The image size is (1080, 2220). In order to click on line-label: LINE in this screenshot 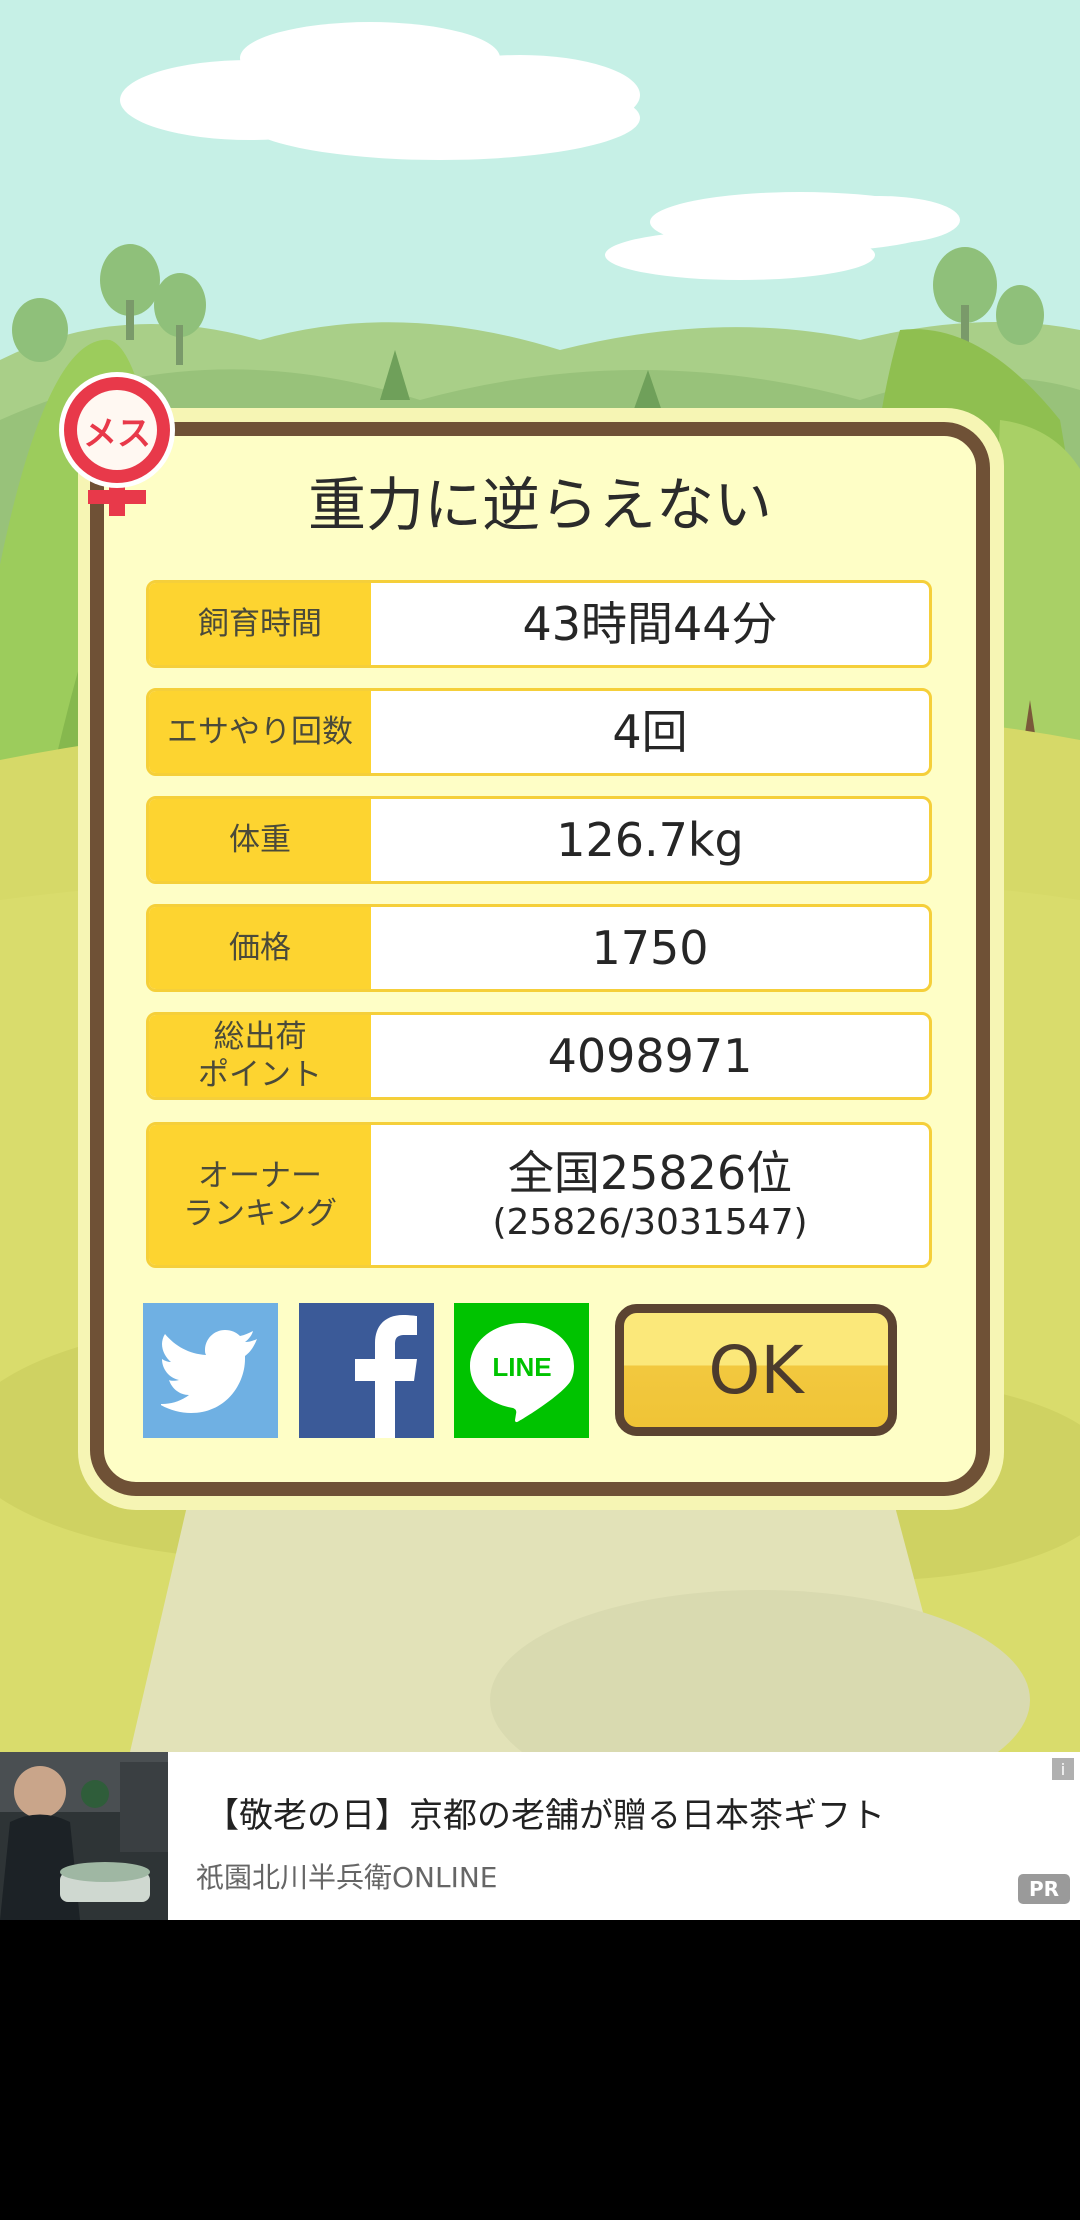, I will do `click(521, 1367)`.